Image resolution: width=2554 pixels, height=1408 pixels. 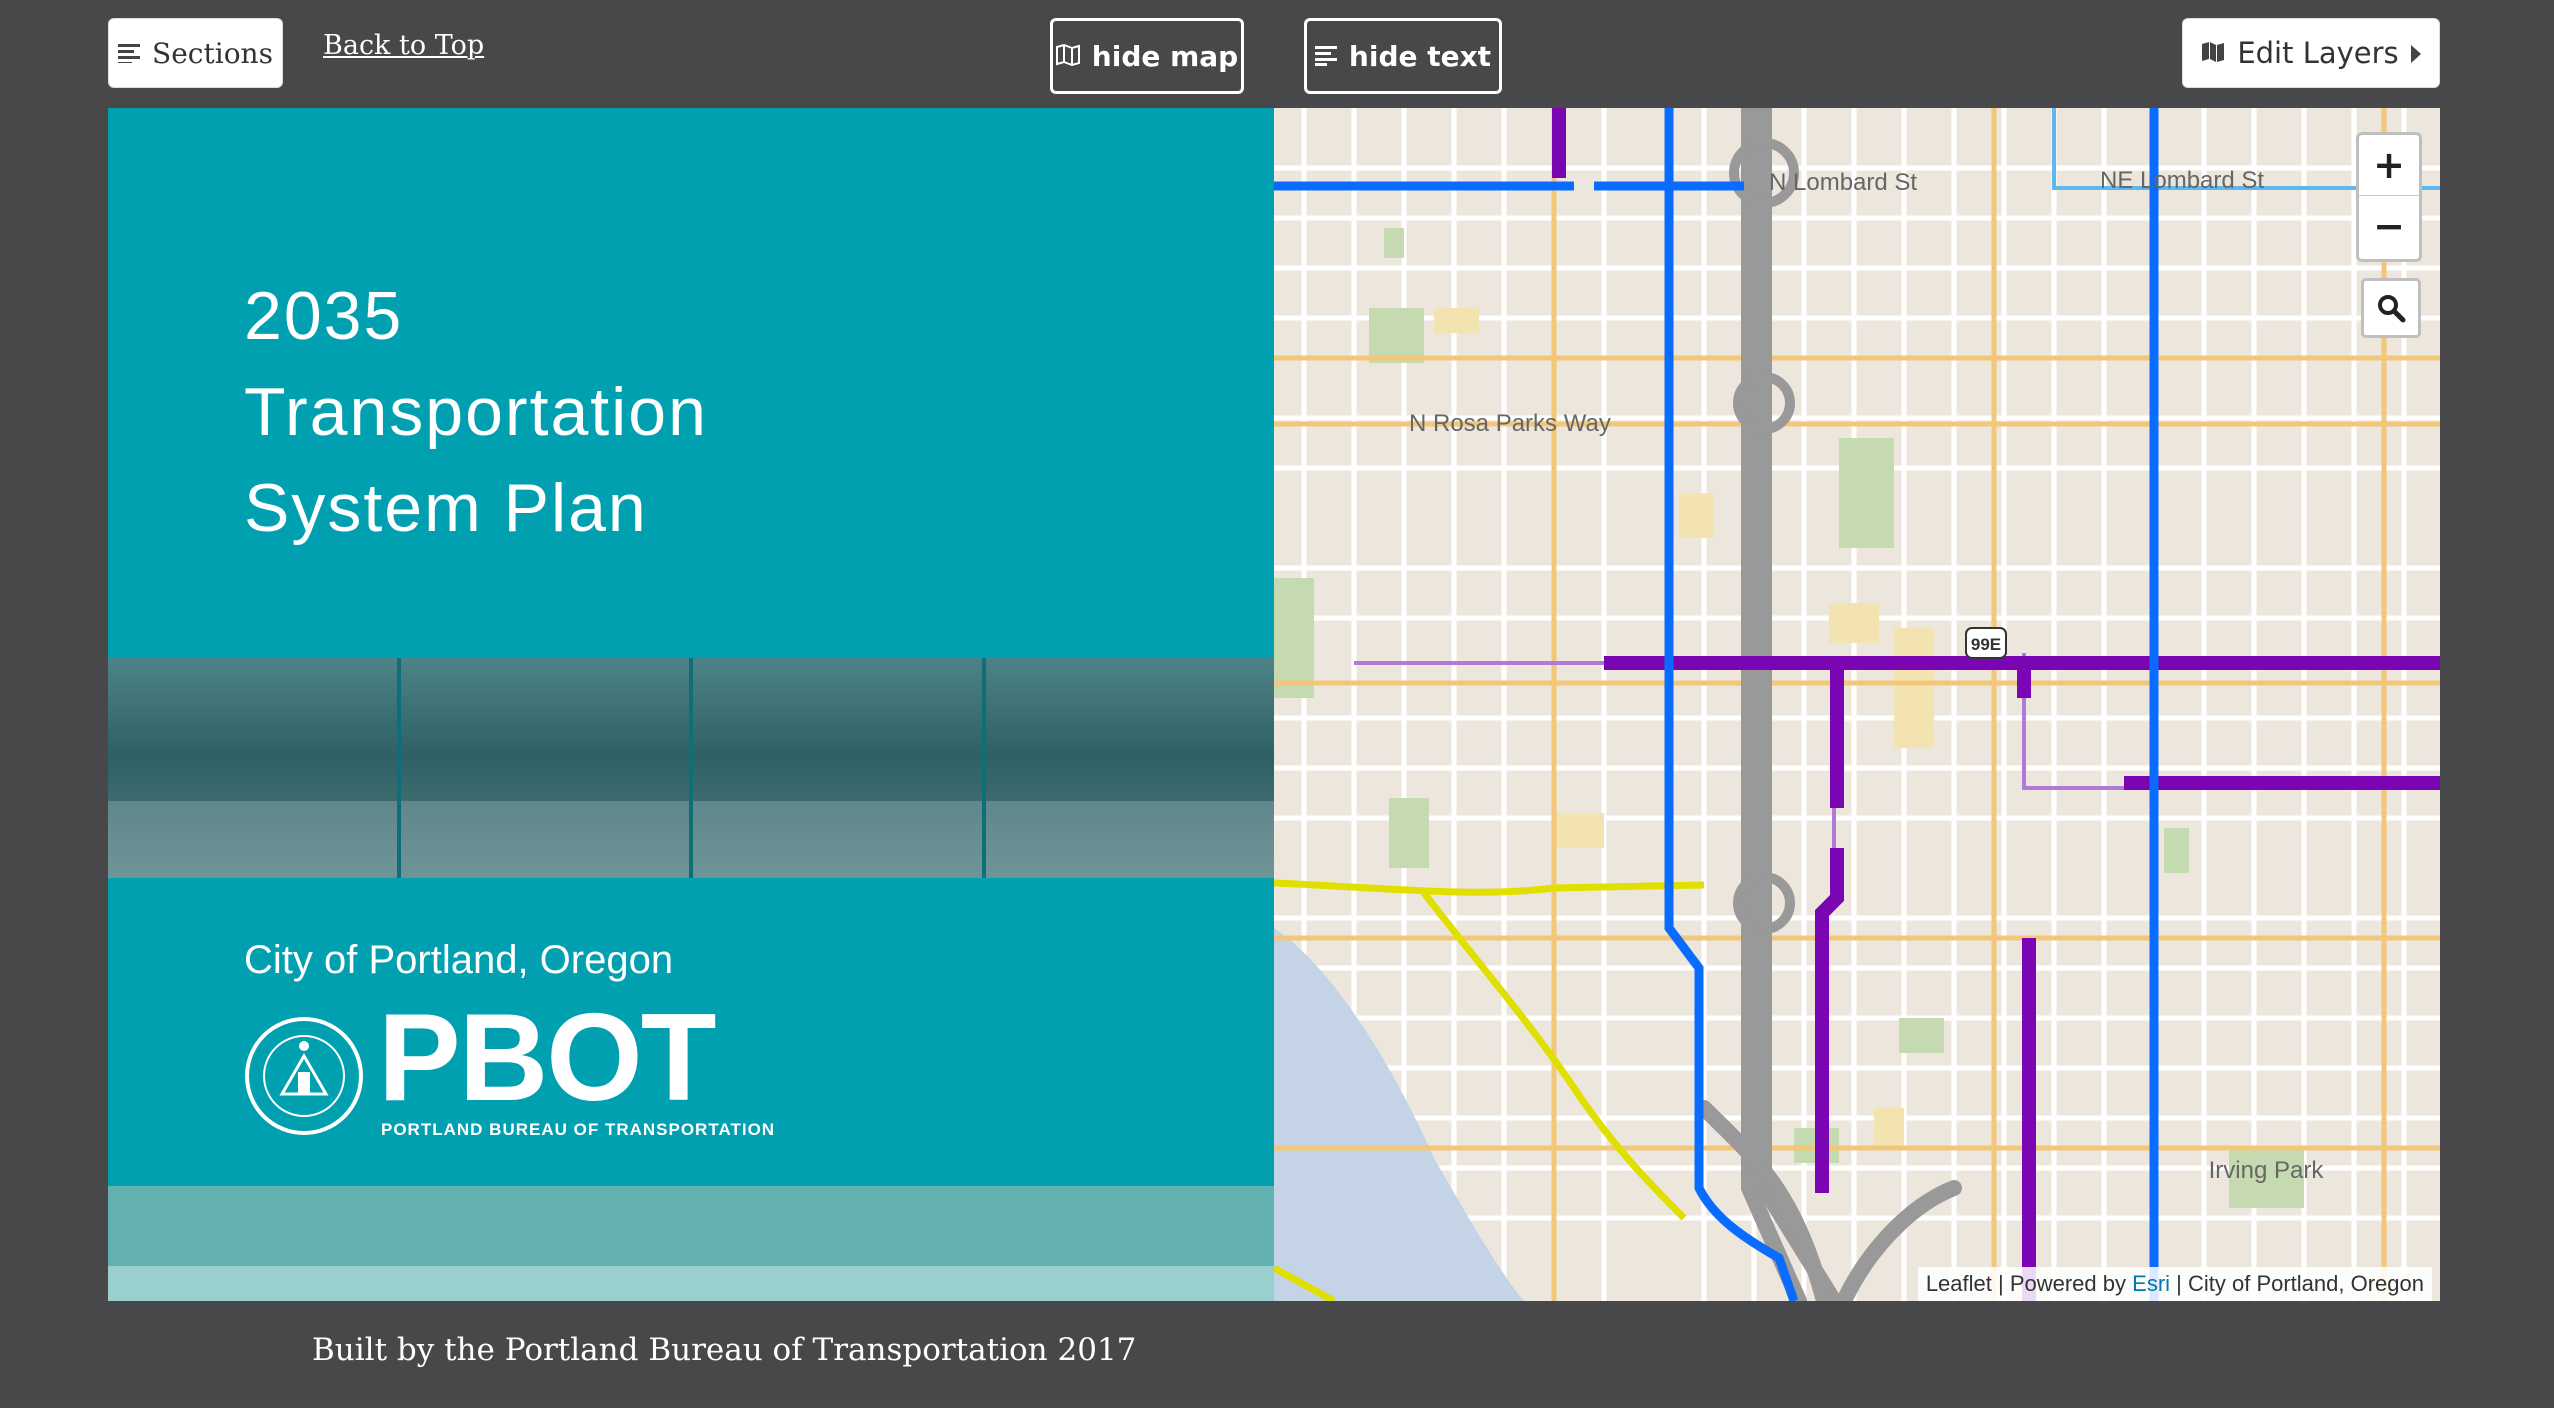 What do you see at coordinates (2267, 1170) in the screenshot?
I see `map-label-park: Irving Park` at bounding box center [2267, 1170].